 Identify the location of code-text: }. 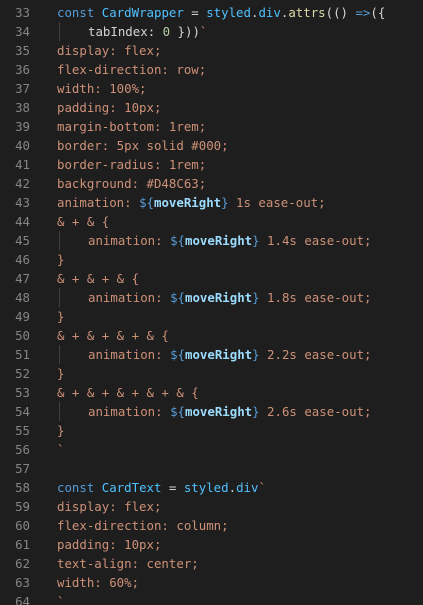
(60, 316).